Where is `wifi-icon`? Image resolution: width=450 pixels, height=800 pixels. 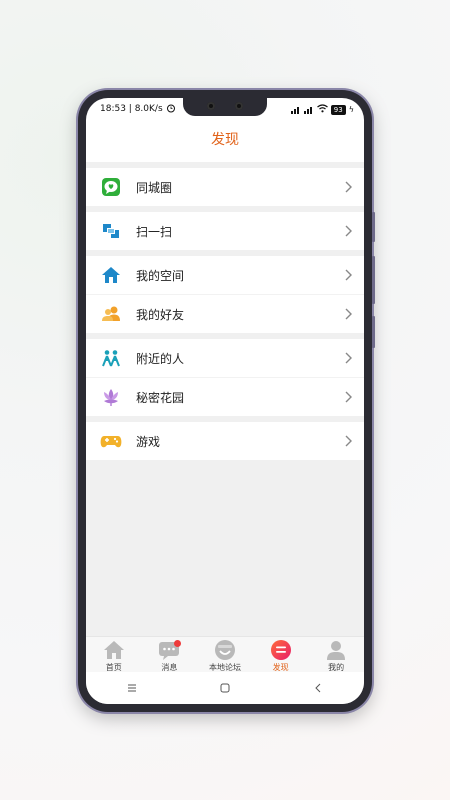 wifi-icon is located at coordinates (322, 109).